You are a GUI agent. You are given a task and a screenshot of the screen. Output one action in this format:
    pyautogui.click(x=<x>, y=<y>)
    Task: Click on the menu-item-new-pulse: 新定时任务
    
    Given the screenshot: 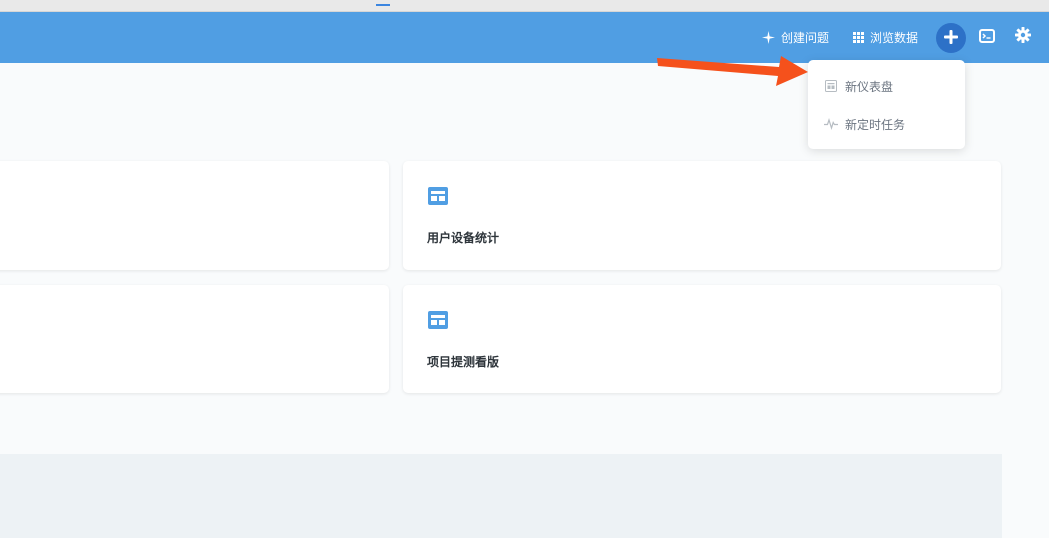 What is the action you would take?
    pyautogui.click(x=886, y=124)
    